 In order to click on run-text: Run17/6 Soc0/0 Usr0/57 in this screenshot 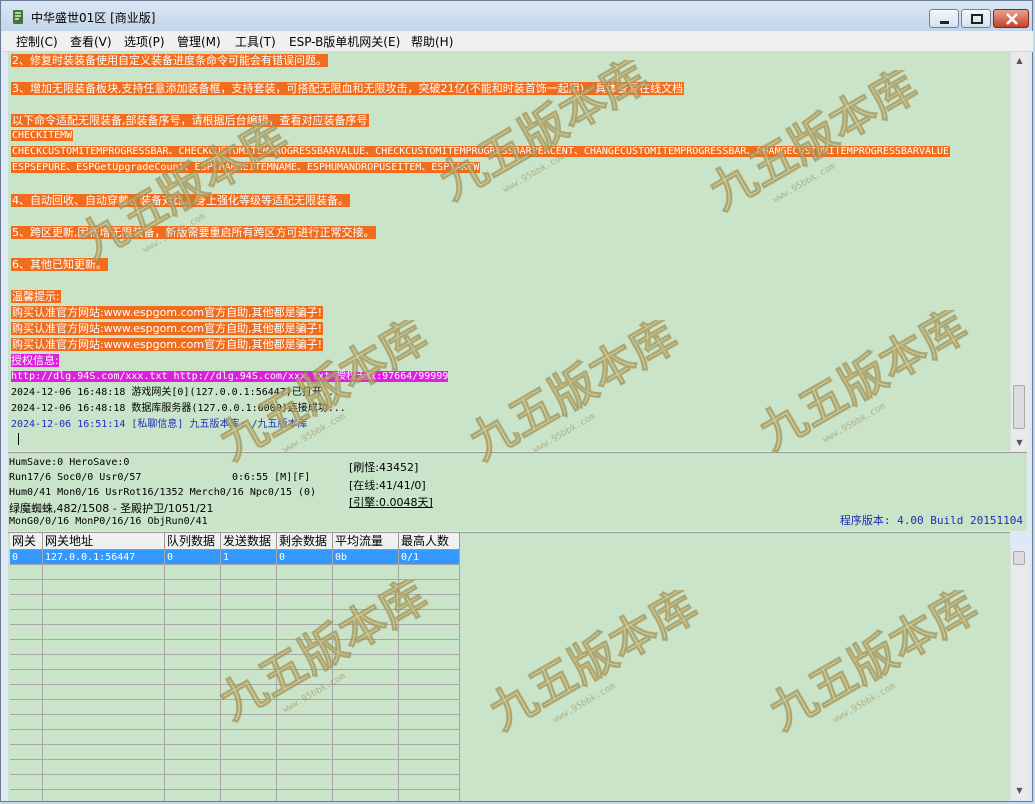, I will do `click(75, 477)`.